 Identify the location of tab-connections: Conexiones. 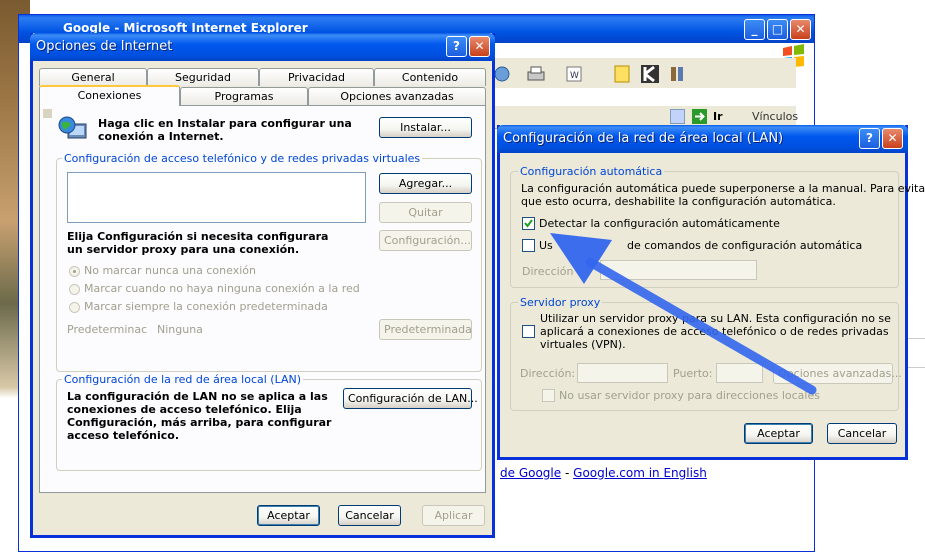
(109, 95).